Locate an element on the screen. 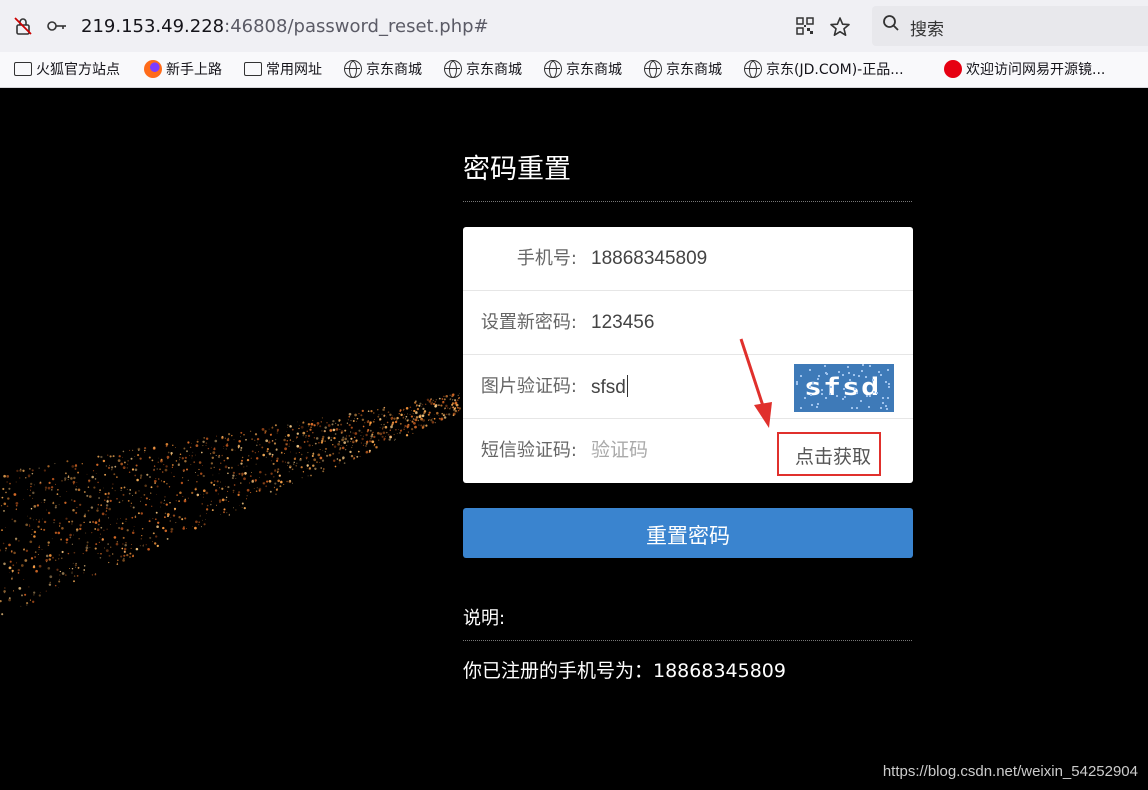 This screenshot has width=1148, height=790. bookmark-star-icon is located at coordinates (840, 27).